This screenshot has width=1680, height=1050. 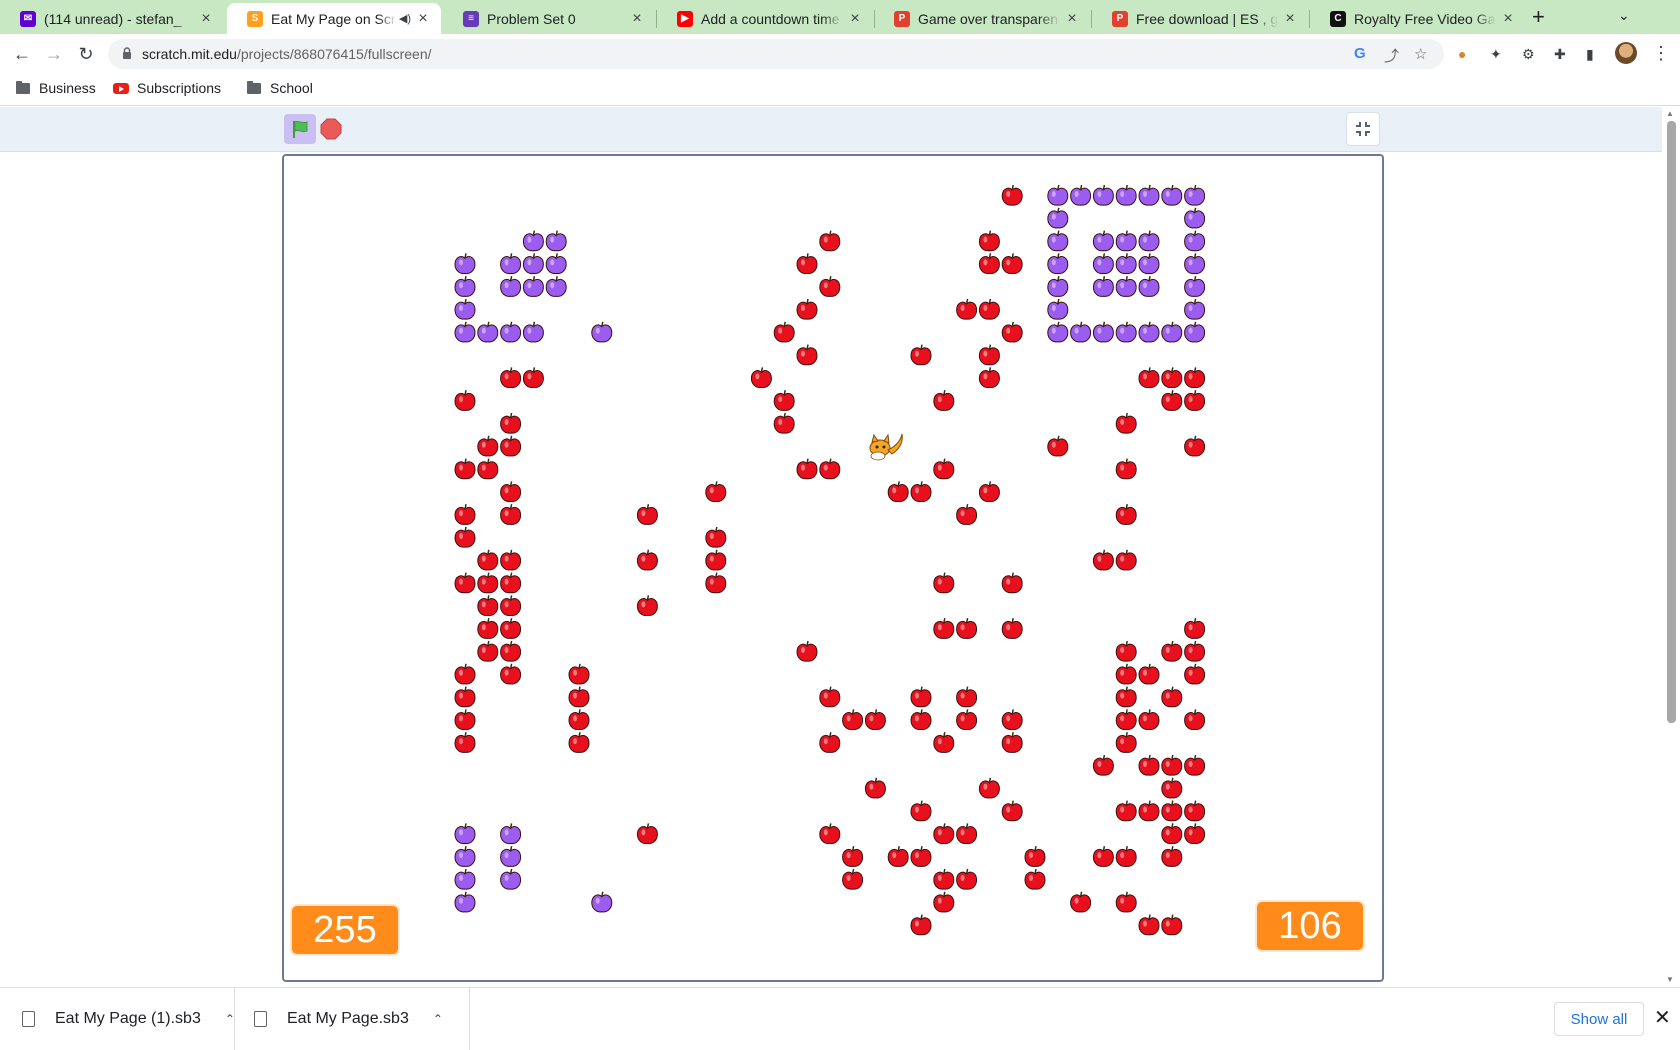 I want to click on reload-icon: ↻, so click(x=86, y=54).